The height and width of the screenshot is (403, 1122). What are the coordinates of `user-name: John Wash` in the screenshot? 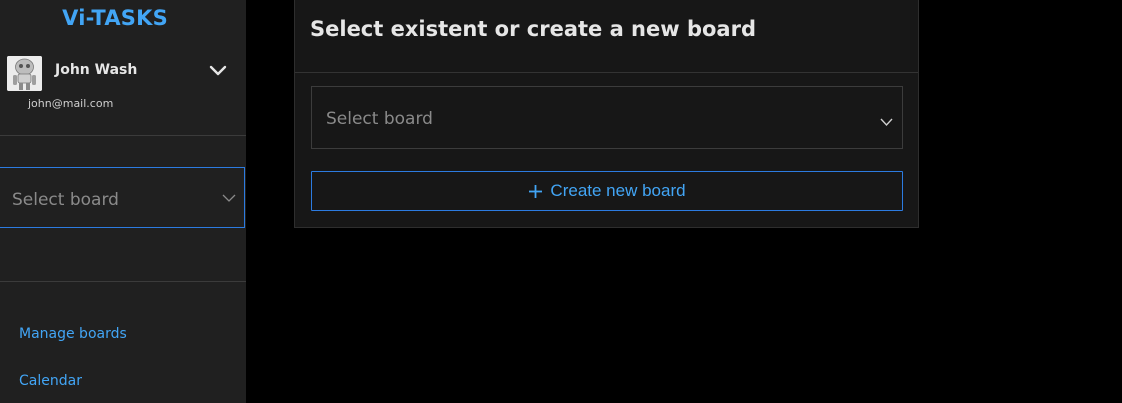 It's located at (96, 70).